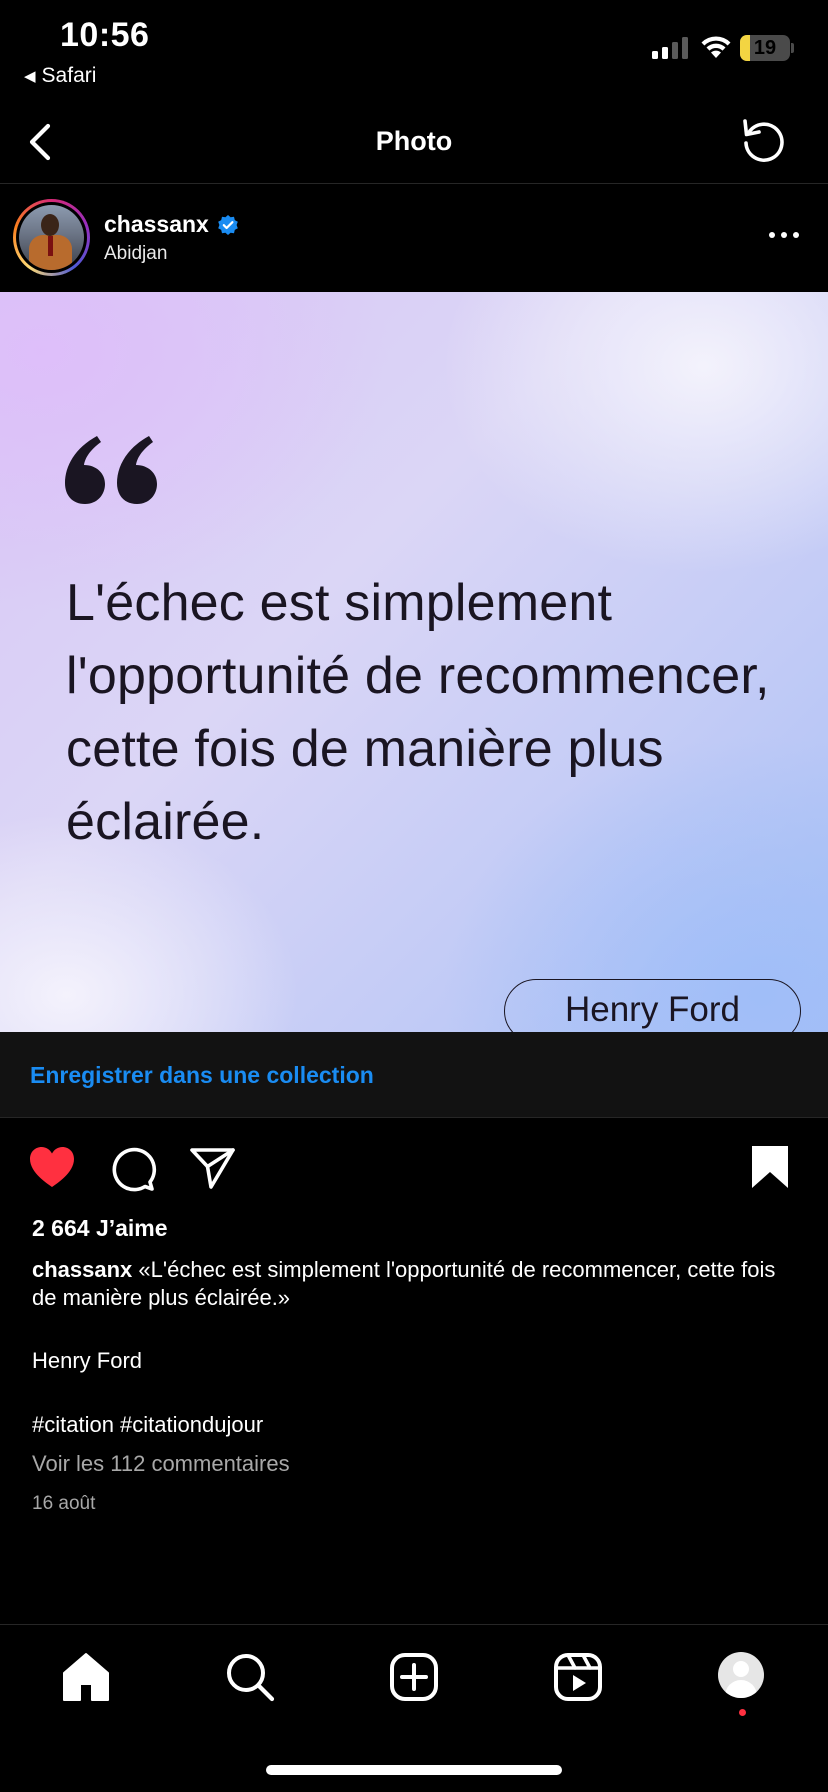  I want to click on battery-percentage: 19, so click(765, 47).